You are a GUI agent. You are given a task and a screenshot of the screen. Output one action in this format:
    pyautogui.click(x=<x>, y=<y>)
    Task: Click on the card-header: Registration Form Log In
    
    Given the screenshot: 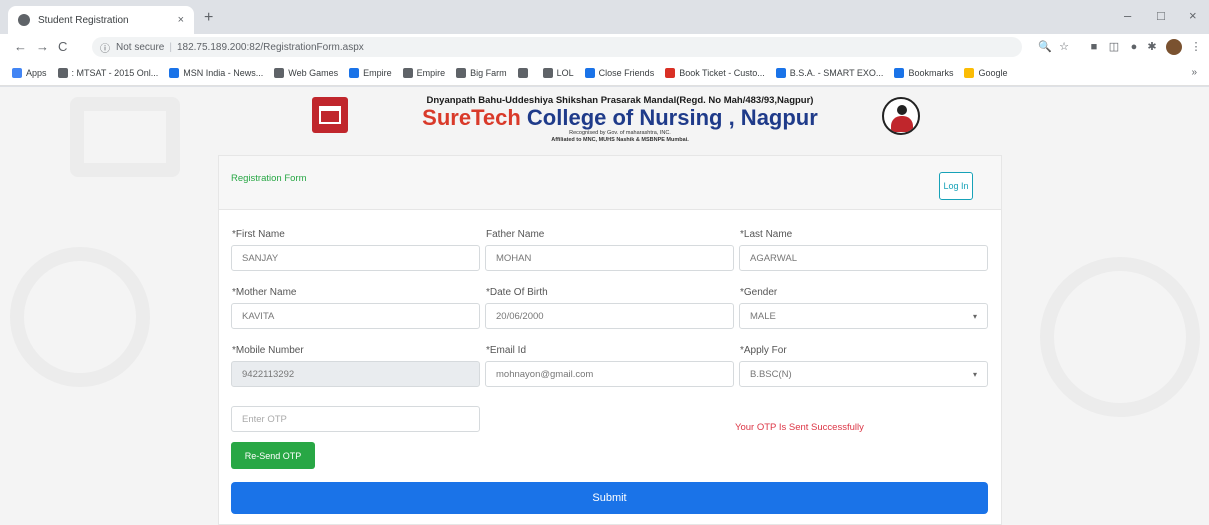 What is the action you would take?
    pyautogui.click(x=610, y=183)
    